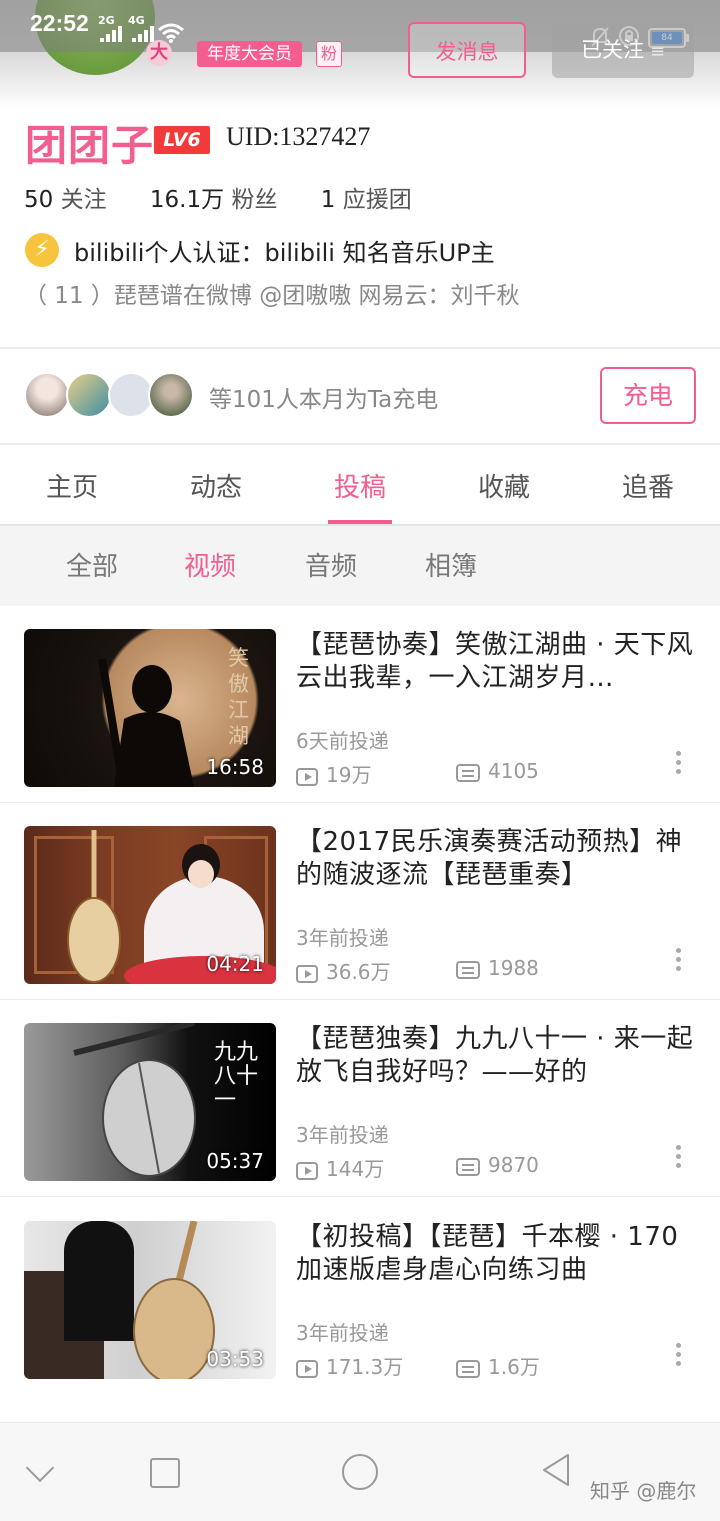  I want to click on video-comment-count: 4105, so click(497, 771).